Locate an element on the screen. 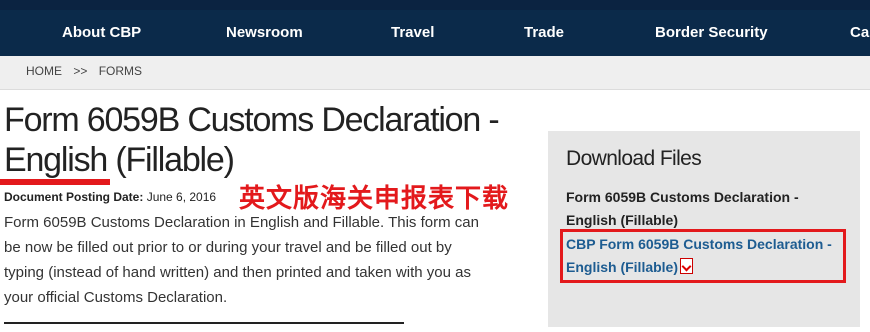 The height and width of the screenshot is (332, 870). top-strip is located at coordinates (435, 5).